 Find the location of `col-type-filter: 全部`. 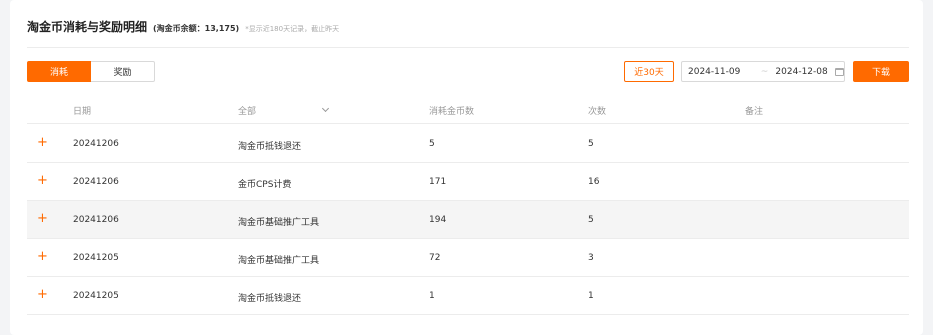

col-type-filter: 全部 is located at coordinates (284, 110).